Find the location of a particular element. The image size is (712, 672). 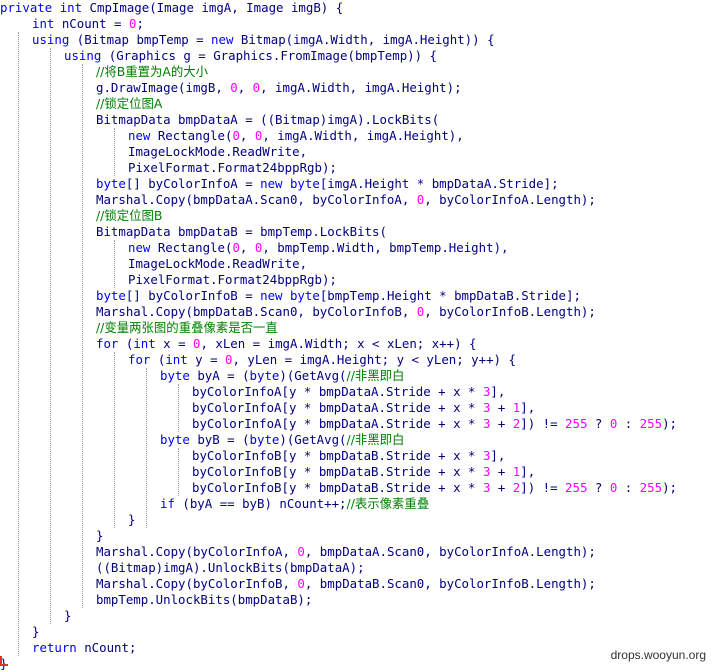

comment-token: //将B重置为A的大小 is located at coordinates (152, 71).